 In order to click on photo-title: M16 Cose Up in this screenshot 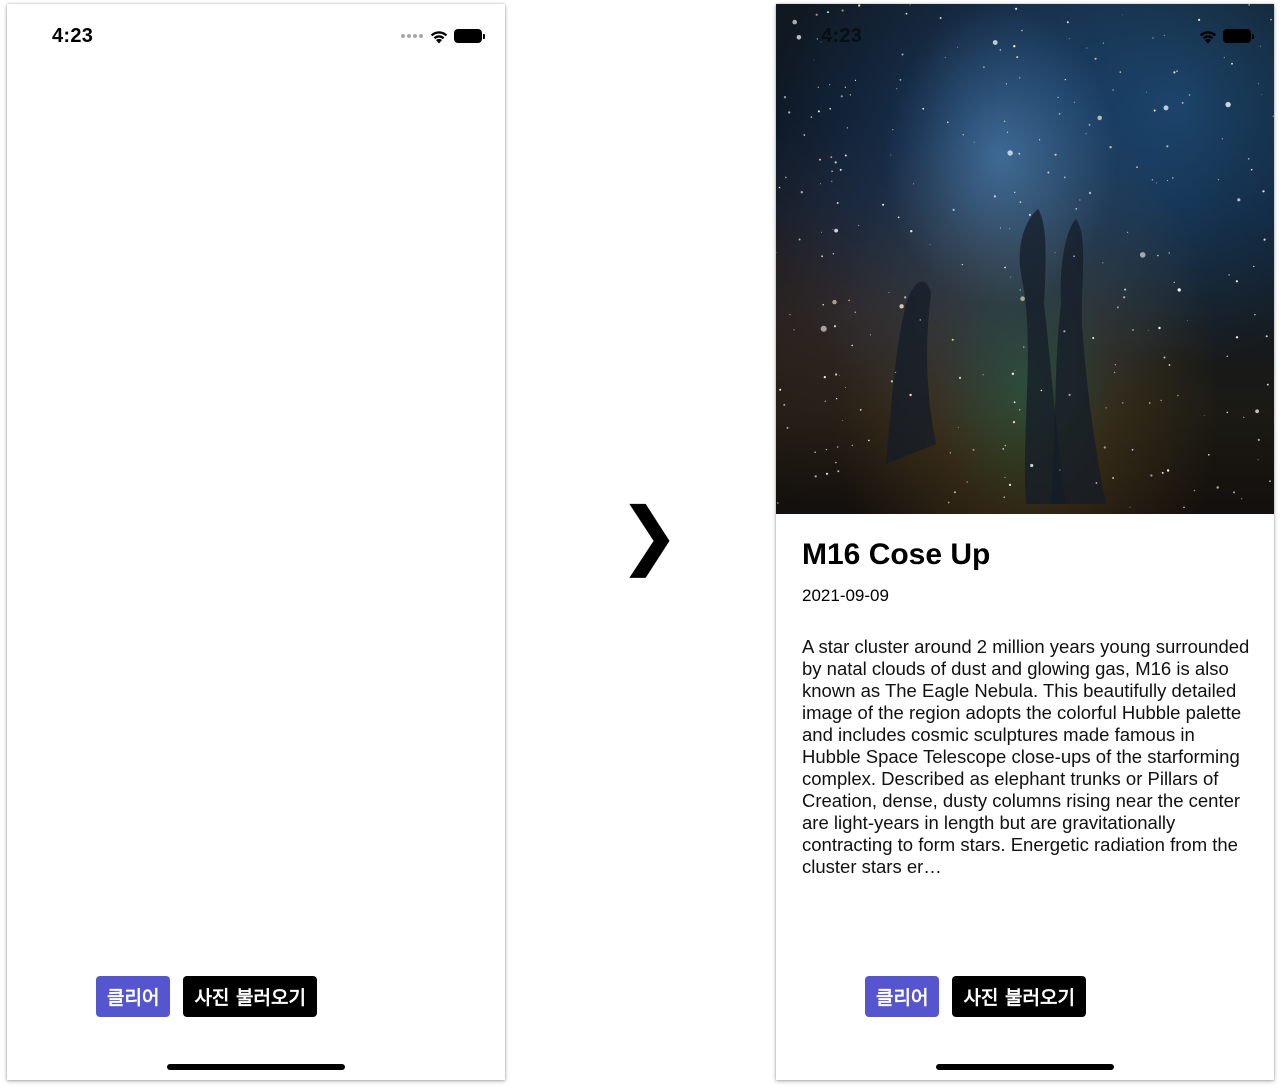, I will do `click(896, 554)`.